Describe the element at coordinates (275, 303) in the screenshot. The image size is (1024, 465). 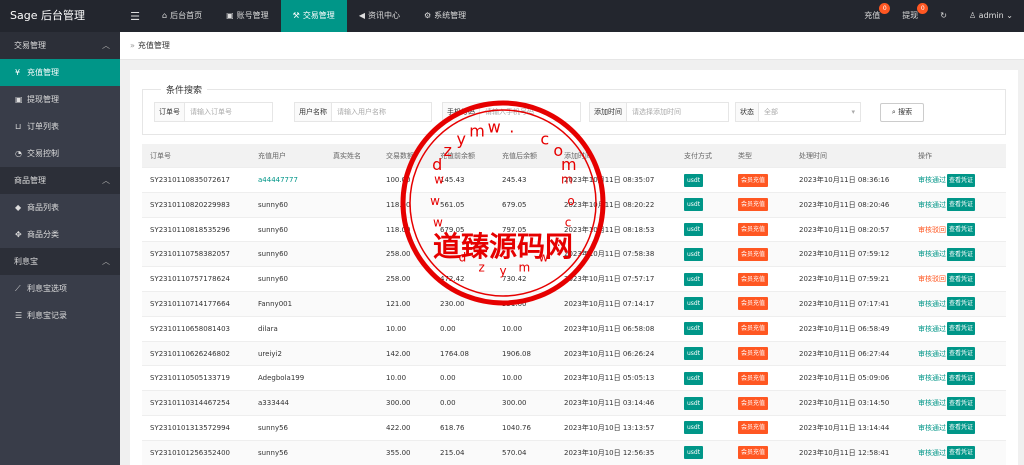
I see `cell-user: Fanny001` at that location.